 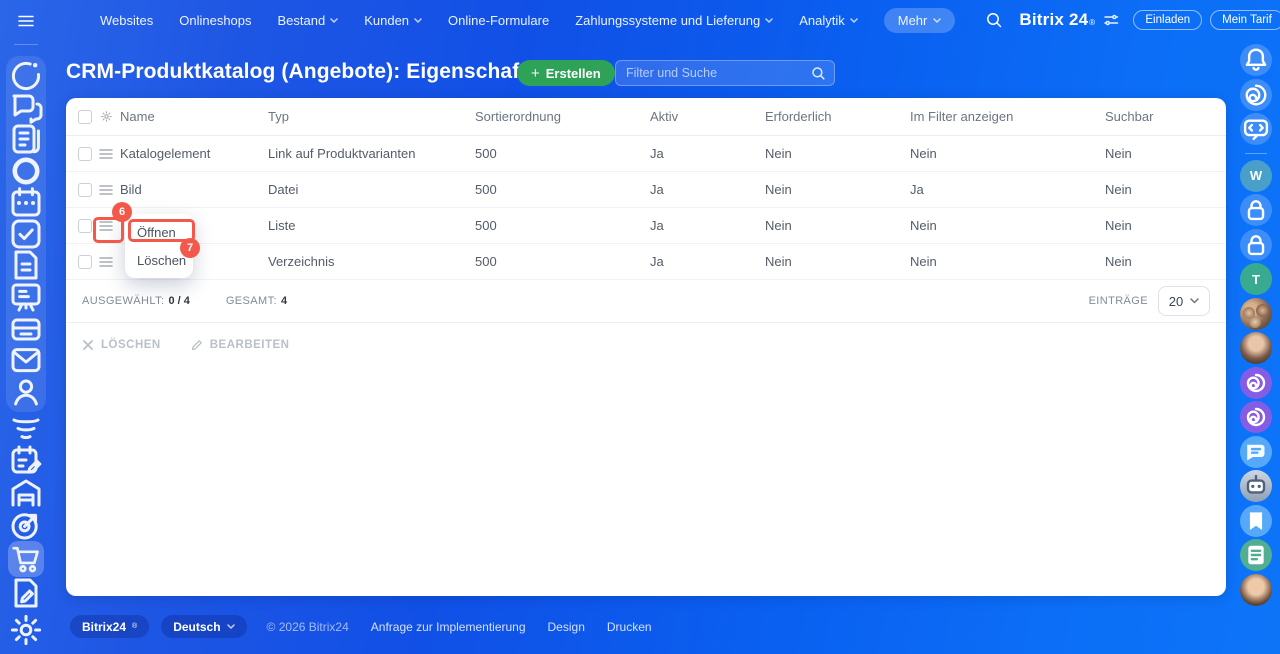 What do you see at coordinates (26, 525) in the screenshot?
I see `marketing-icon` at bounding box center [26, 525].